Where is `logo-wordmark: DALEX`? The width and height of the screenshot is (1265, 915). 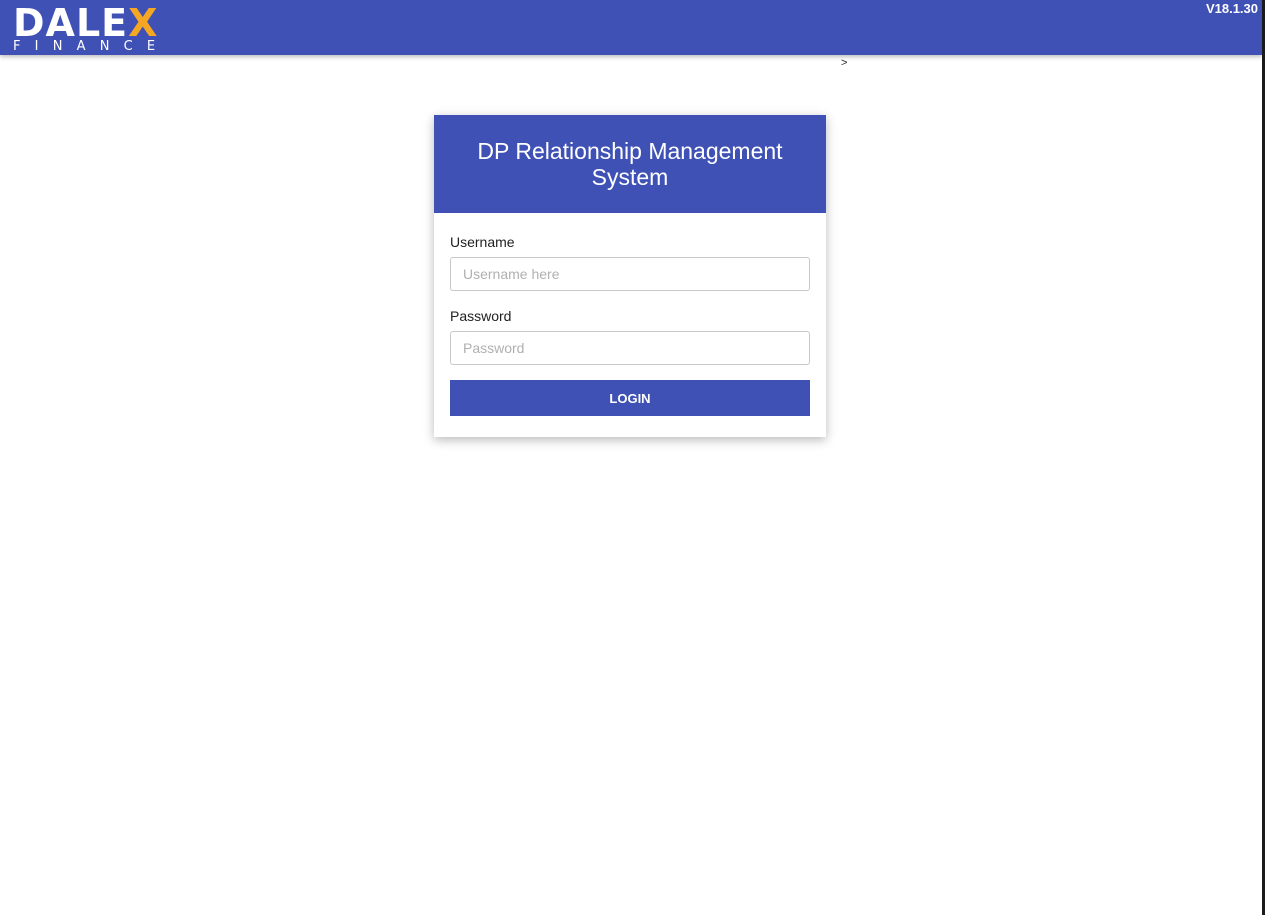
logo-wordmark: DALEX is located at coordinates (85, 23).